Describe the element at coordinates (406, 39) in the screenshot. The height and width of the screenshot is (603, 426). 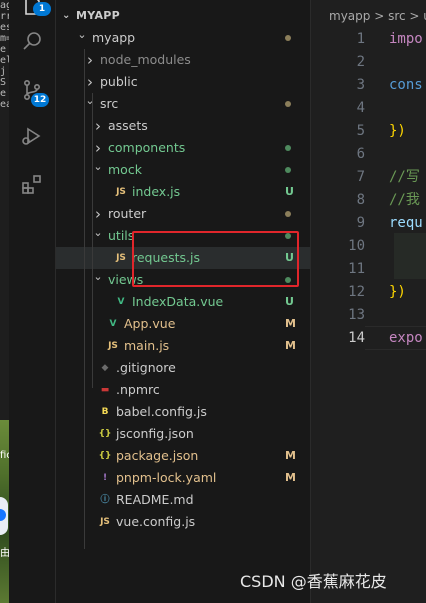
I see `code-line: impo` at that location.